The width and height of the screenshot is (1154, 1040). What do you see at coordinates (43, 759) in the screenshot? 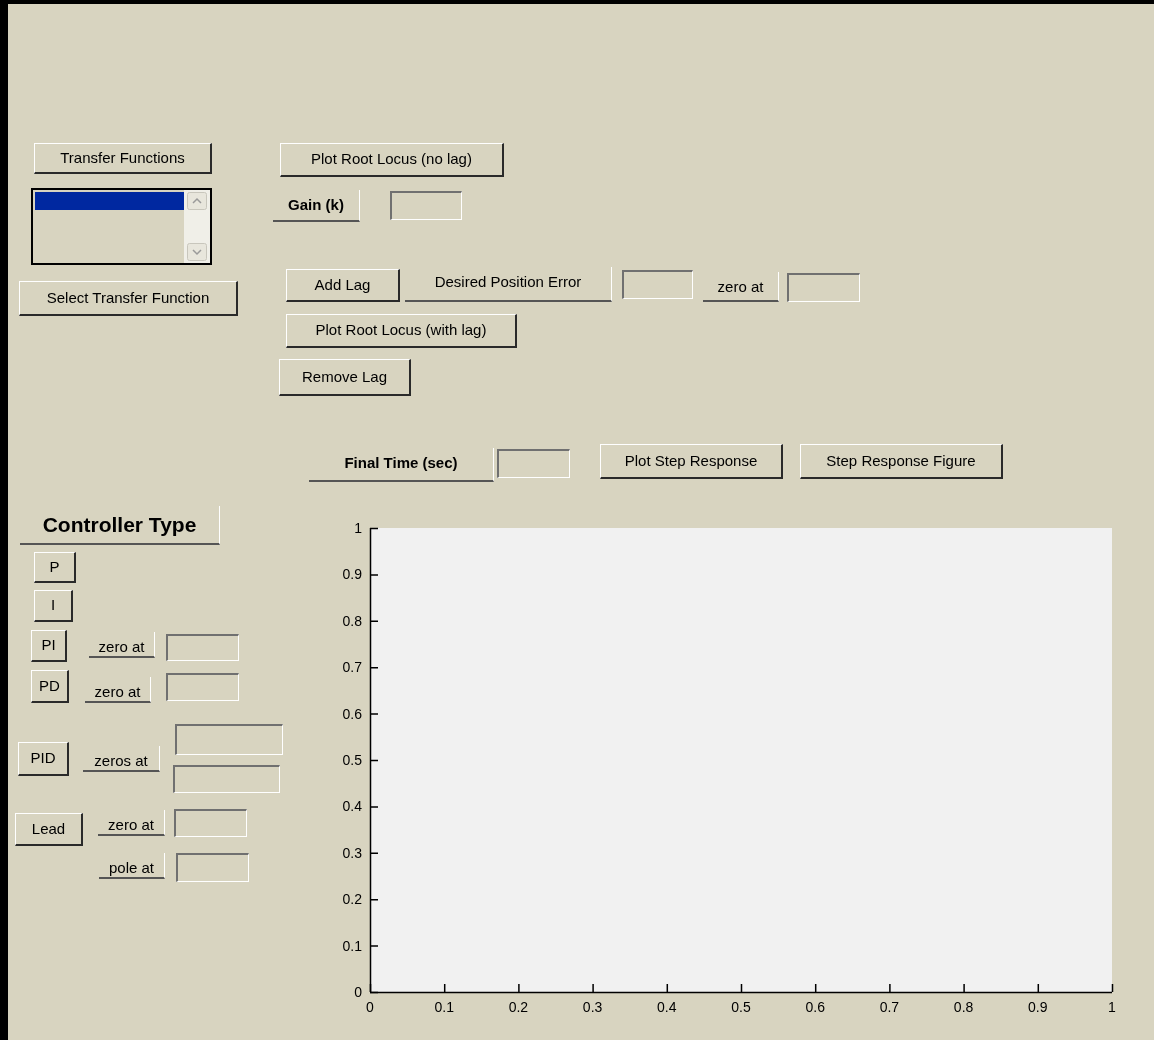
I see `push-button: PID` at bounding box center [43, 759].